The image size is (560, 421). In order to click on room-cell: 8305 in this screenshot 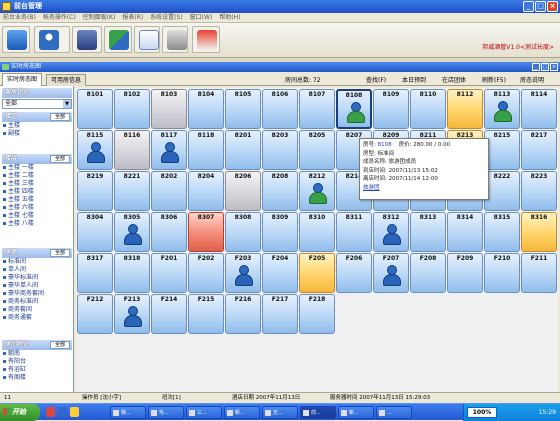, I will do `click(132, 232)`.